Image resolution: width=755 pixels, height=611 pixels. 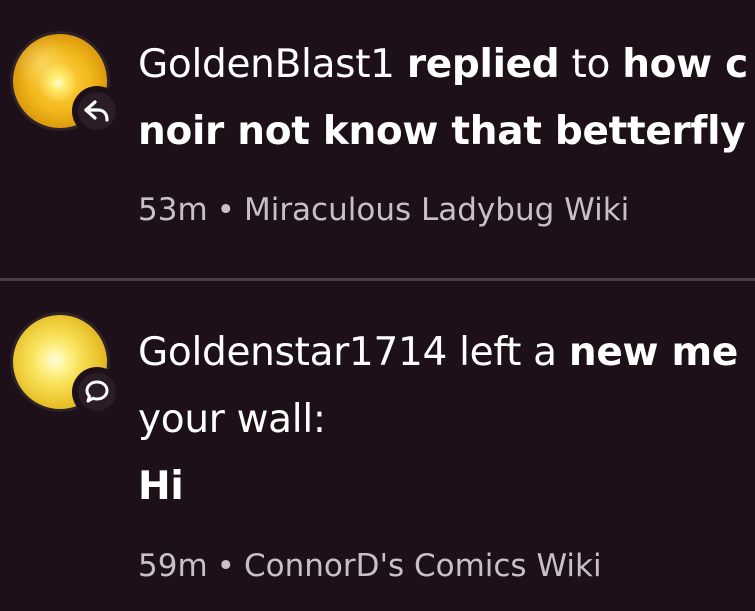 I want to click on action-text: left a, so click(x=508, y=352).